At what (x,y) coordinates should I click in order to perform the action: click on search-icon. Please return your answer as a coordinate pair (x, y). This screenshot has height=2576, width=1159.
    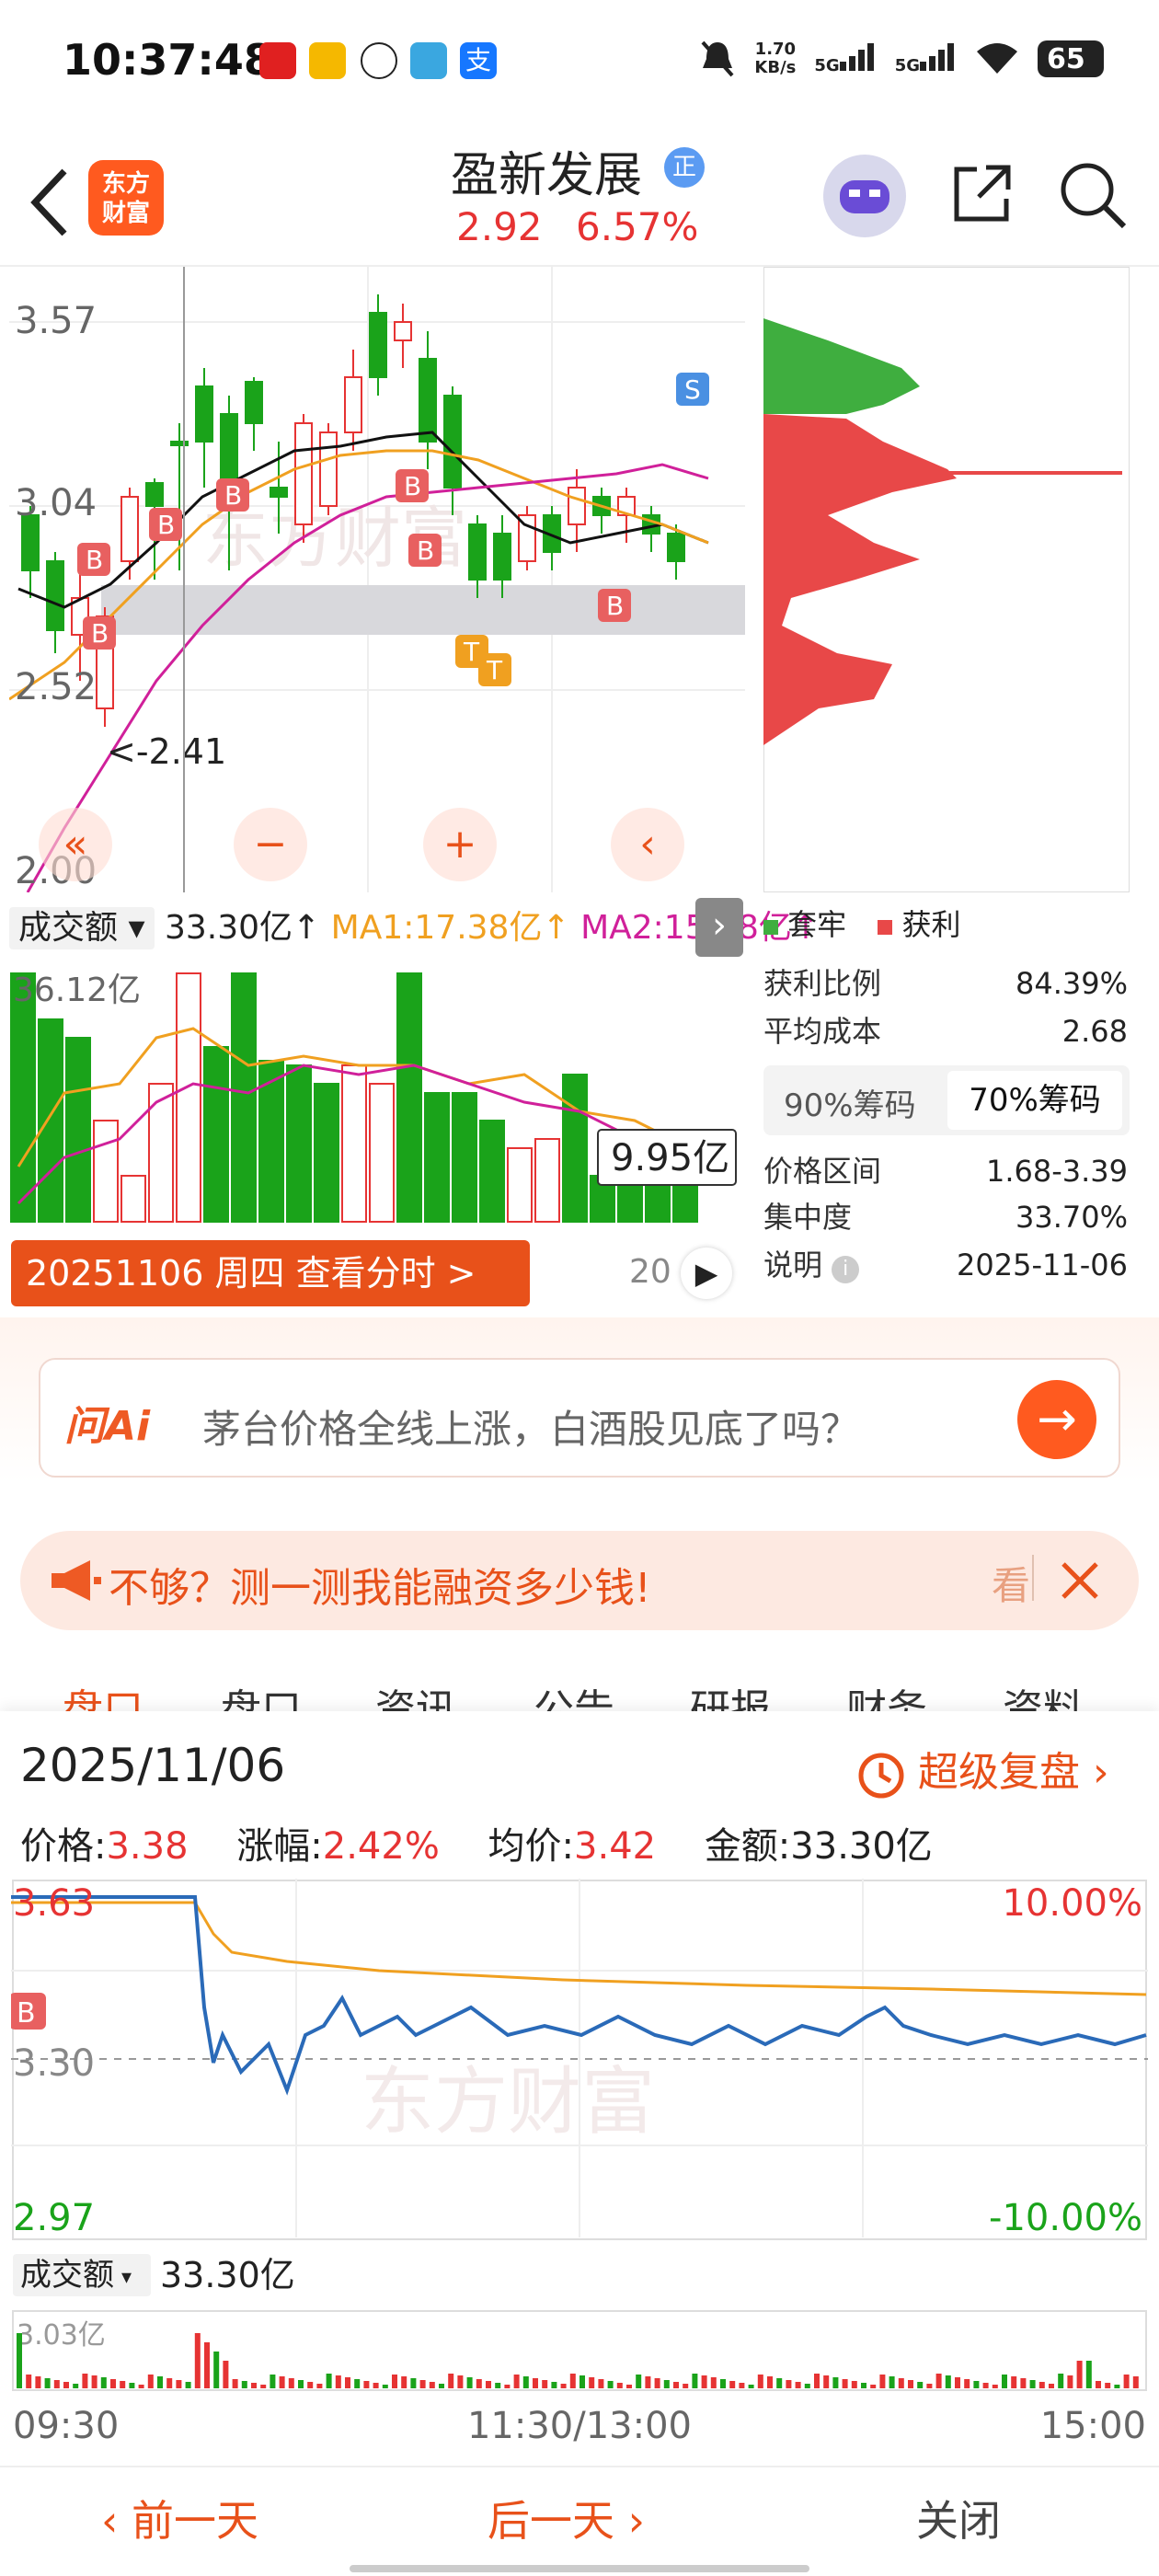
    Looking at the image, I should click on (1093, 195).